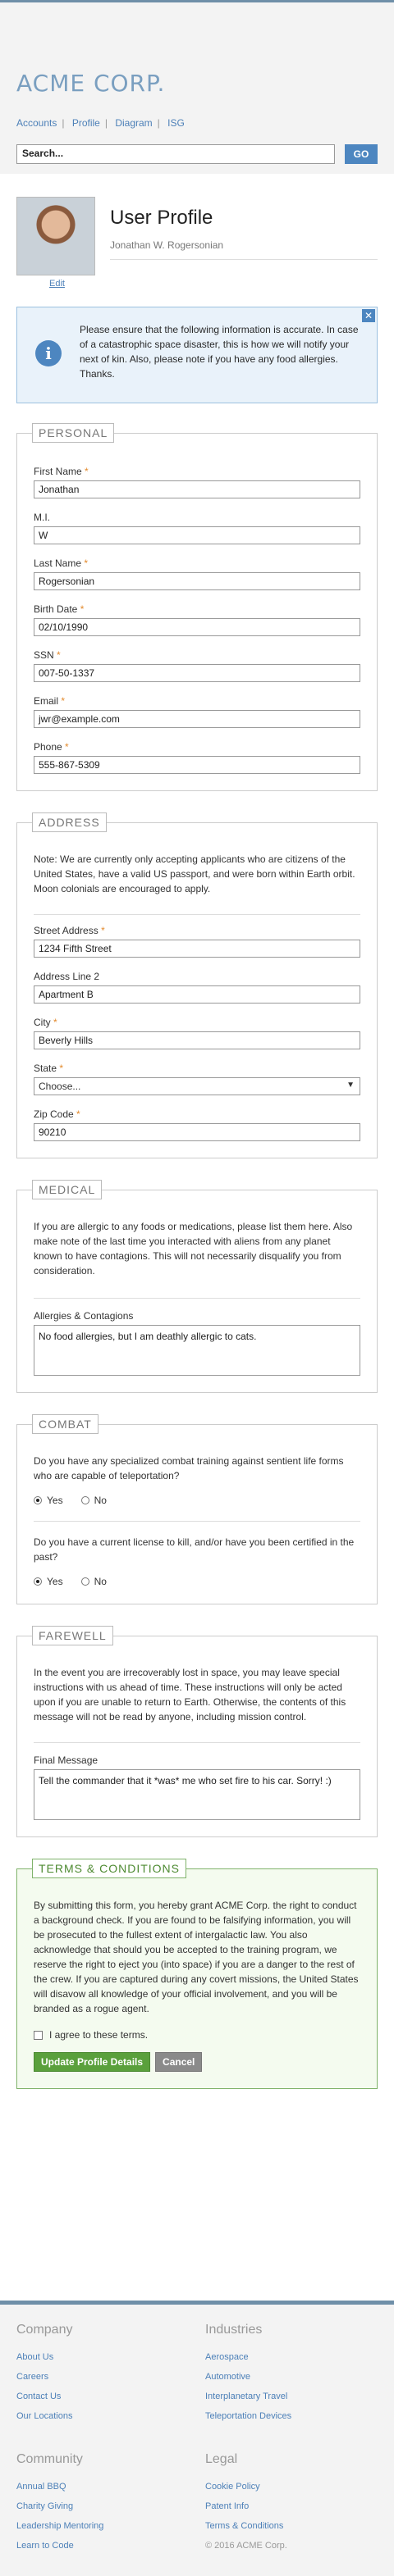 This screenshot has height=2576, width=394. What do you see at coordinates (46, 701) in the screenshot?
I see `email-label: Email` at bounding box center [46, 701].